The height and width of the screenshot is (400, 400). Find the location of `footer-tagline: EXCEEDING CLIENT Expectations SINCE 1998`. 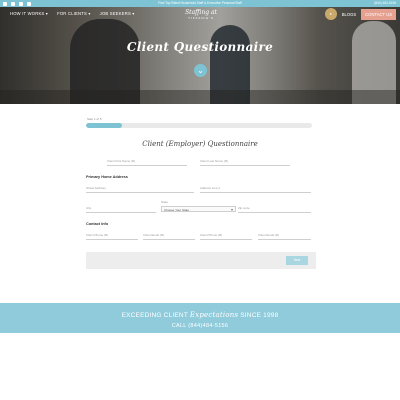

footer-tagline: EXCEEDING CLIENT Expectations SINCE 1998 is located at coordinates (200, 315).